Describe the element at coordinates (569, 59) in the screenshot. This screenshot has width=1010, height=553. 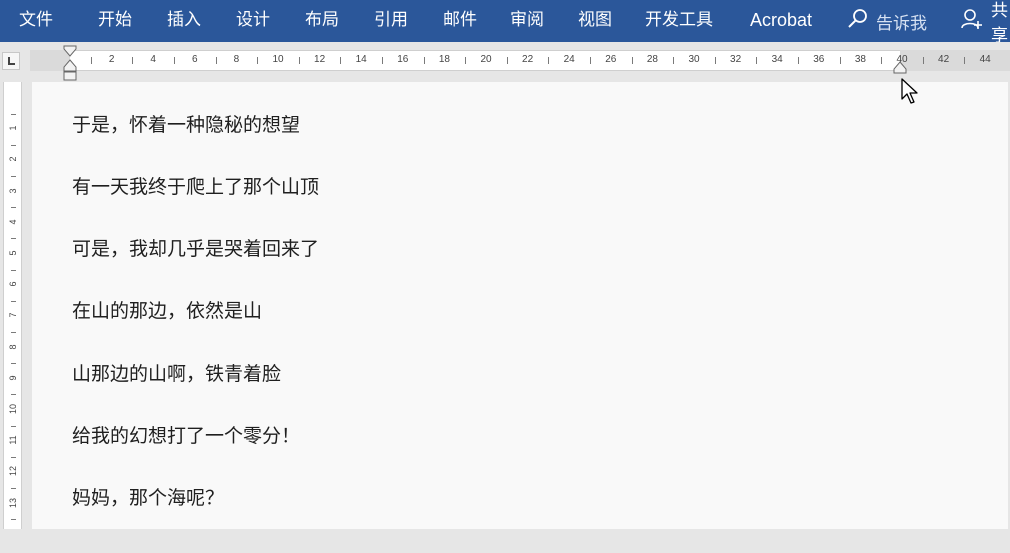
I see `ruler-number: 24` at that location.